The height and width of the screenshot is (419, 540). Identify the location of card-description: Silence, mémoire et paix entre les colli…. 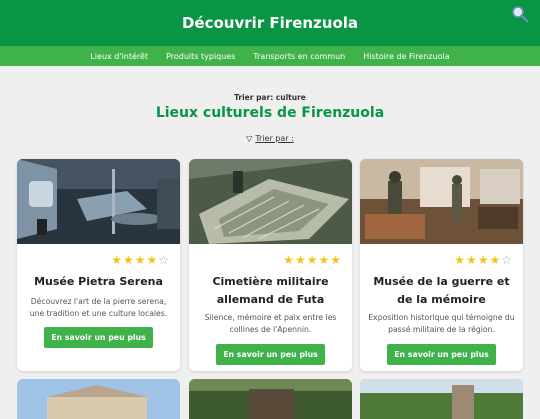
(270, 323).